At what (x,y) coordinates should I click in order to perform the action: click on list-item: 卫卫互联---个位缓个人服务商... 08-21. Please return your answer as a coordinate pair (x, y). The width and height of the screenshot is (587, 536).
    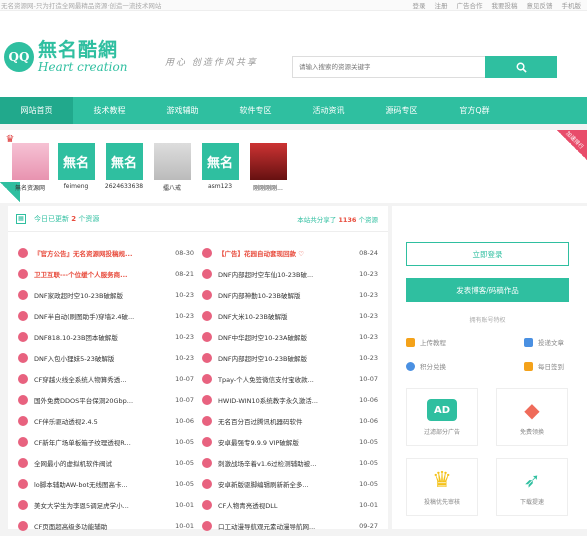
    Looking at the image, I should click on (106, 273).